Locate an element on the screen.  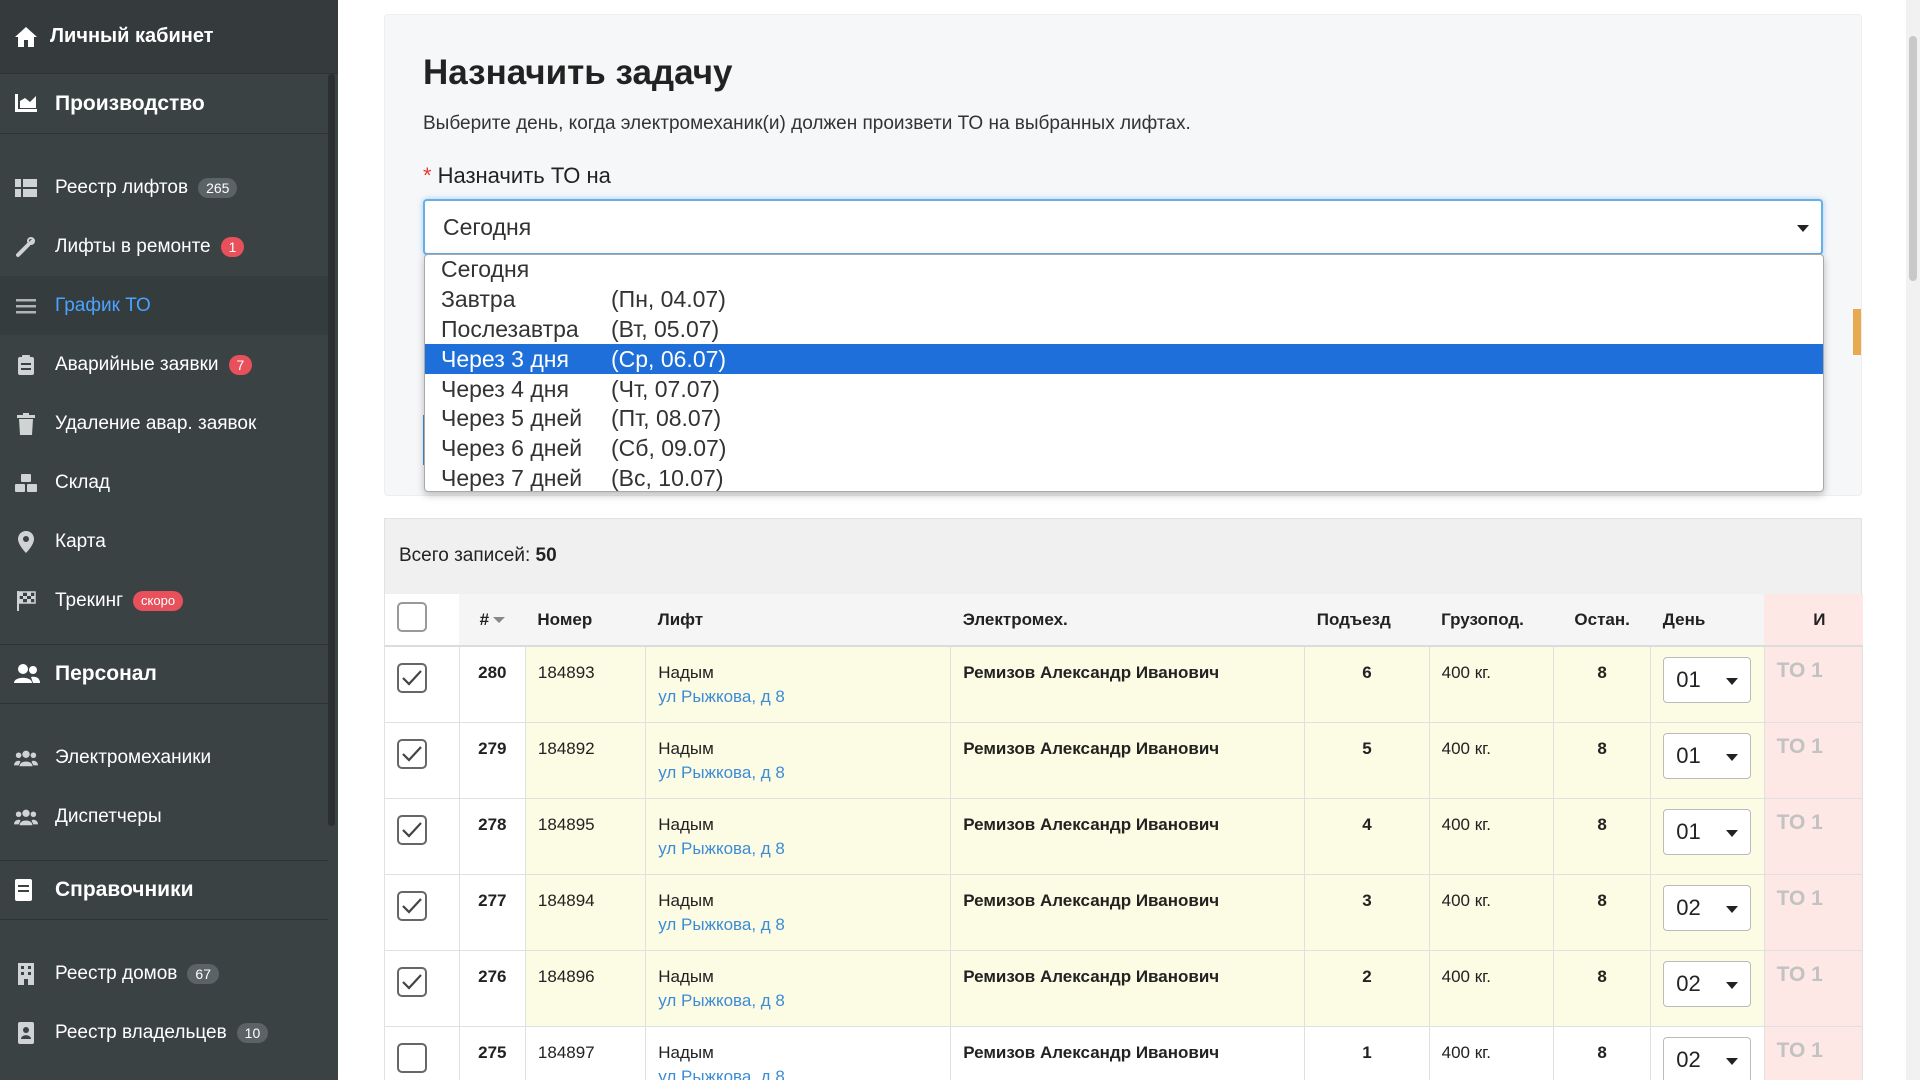
option-date: (Пн, 04.07) is located at coordinates (668, 299).